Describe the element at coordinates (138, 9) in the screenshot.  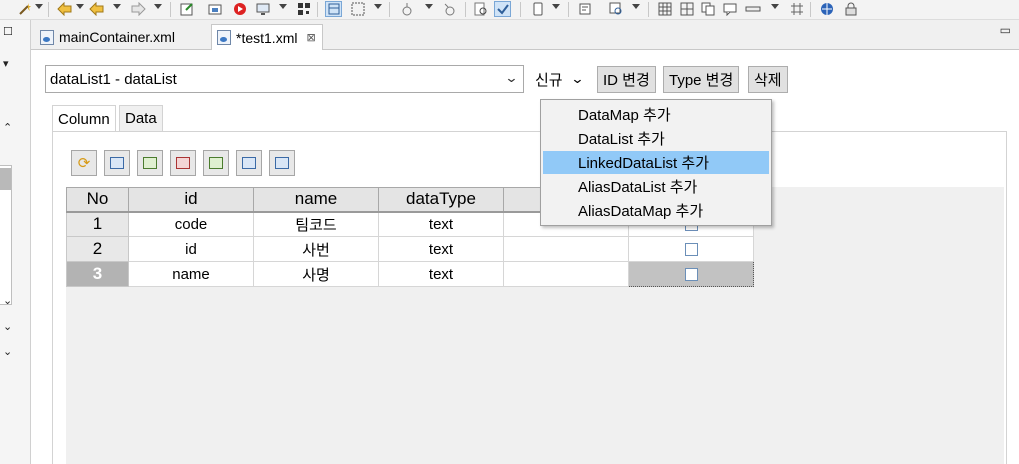
I see `forward-arrow-icon` at that location.